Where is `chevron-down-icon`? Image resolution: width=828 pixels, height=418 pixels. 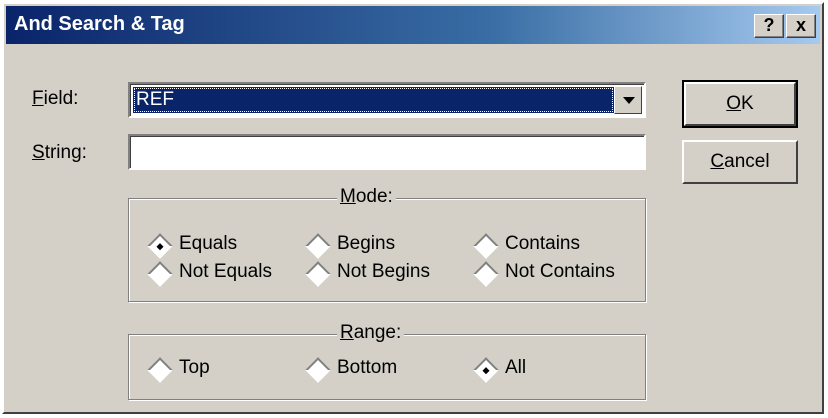
chevron-down-icon is located at coordinates (629, 100).